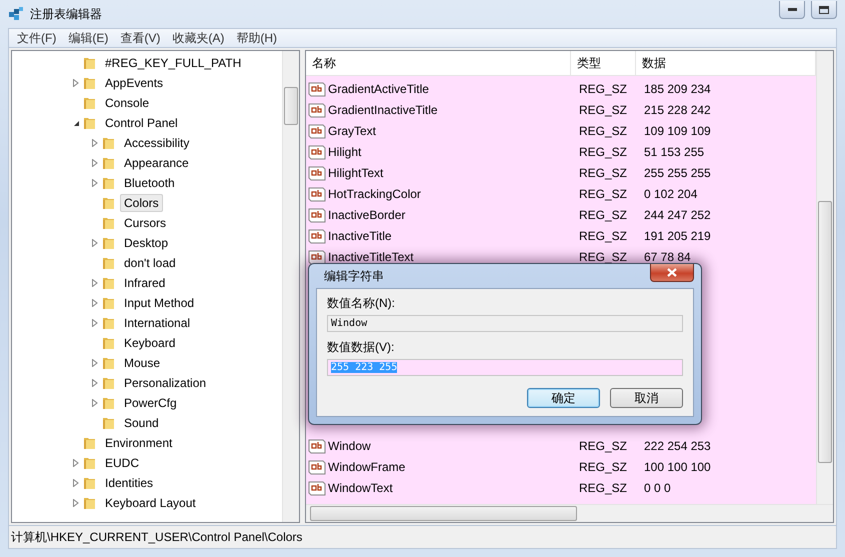 This screenshot has height=557, width=845. I want to click on menu-item: 收藏夹(A), so click(198, 38).